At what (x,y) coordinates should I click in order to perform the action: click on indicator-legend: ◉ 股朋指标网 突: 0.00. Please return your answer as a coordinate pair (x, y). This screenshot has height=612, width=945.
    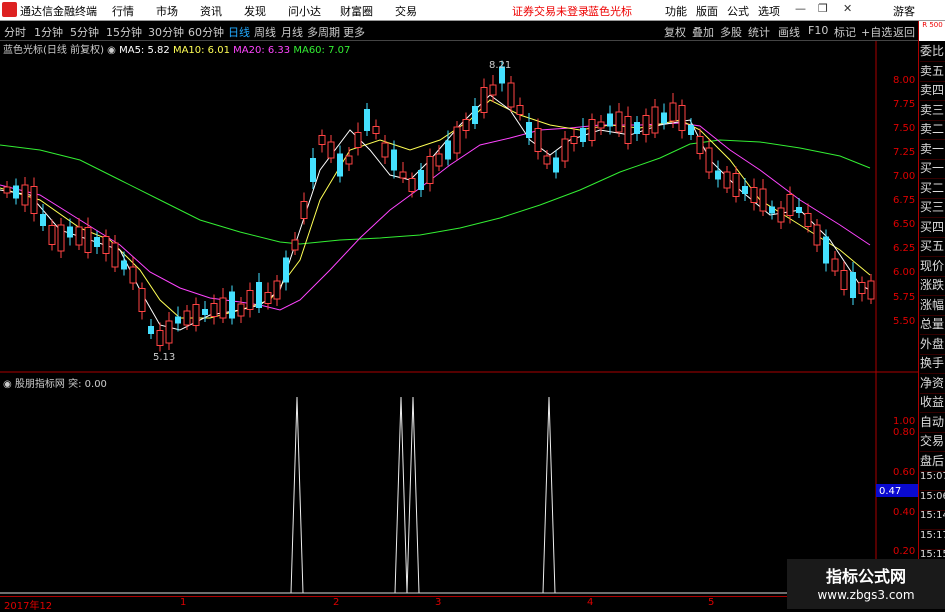
    Looking at the image, I should click on (55, 382).